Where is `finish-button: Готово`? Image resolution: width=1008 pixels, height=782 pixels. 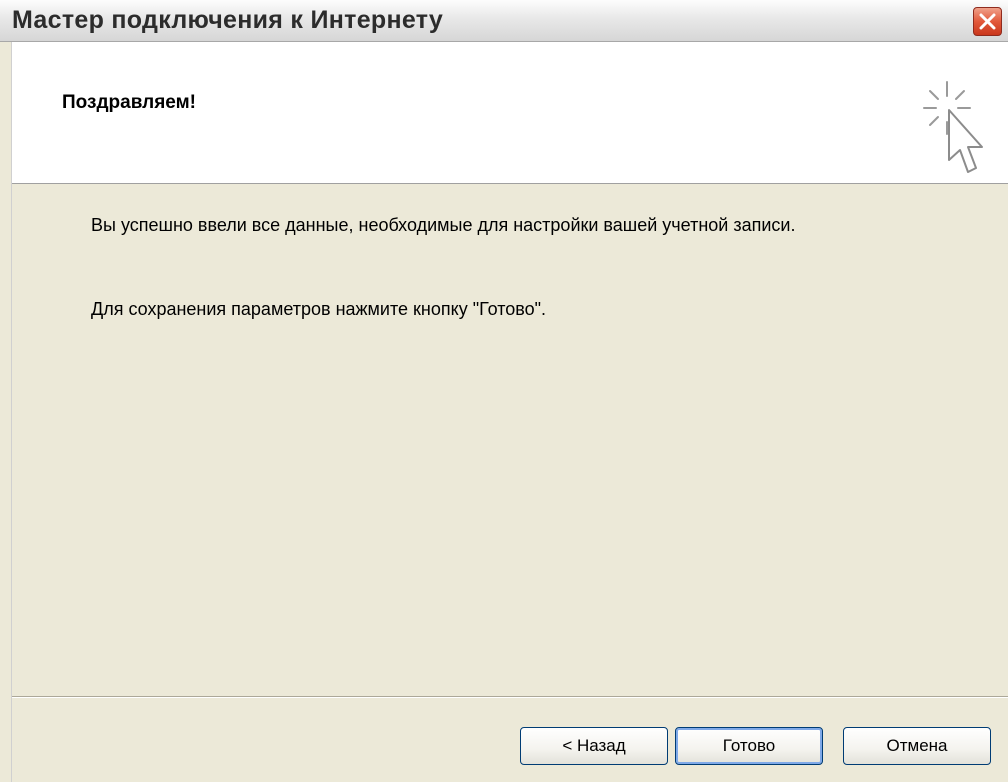
finish-button: Готово is located at coordinates (749, 746).